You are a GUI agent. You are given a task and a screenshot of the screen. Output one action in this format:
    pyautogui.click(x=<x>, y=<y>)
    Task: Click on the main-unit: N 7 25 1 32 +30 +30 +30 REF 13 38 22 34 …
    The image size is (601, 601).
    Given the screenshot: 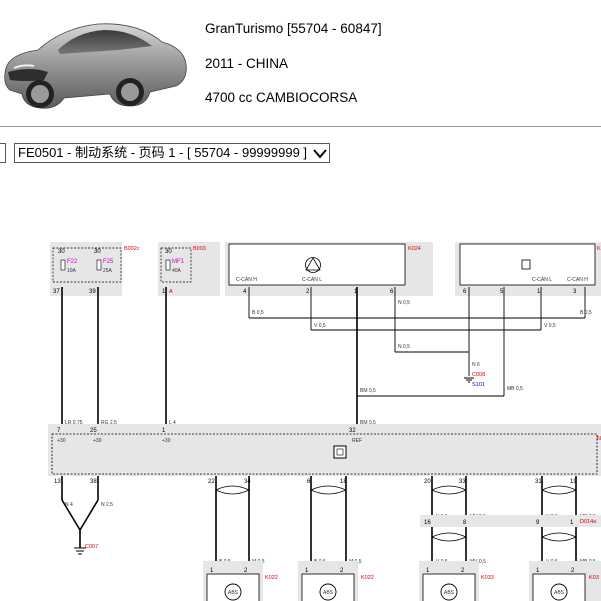 What is the action you would take?
    pyautogui.click(x=324, y=454)
    